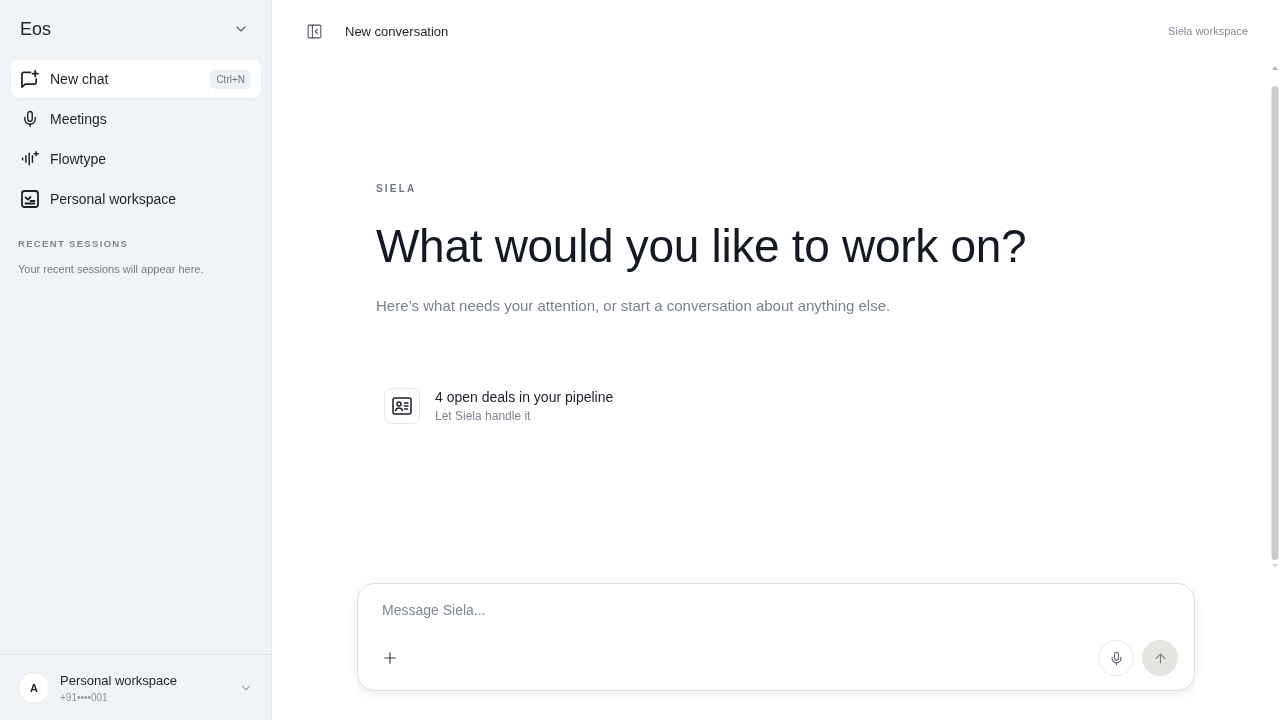  What do you see at coordinates (30, 159) in the screenshot?
I see `sound-bars-icon` at bounding box center [30, 159].